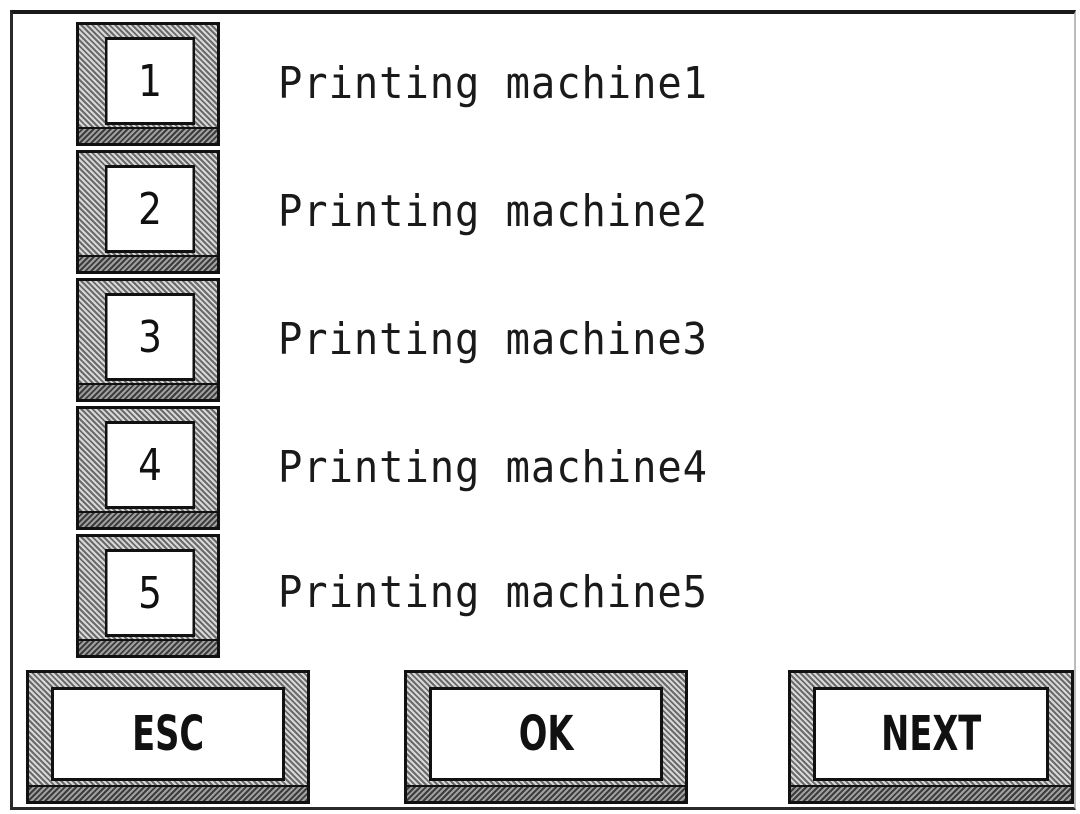  I want to click on esc-button-label: ESC, so click(167, 734).